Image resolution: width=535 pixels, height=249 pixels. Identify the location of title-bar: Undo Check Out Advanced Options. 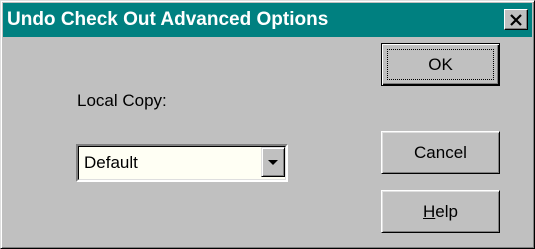
(267, 20).